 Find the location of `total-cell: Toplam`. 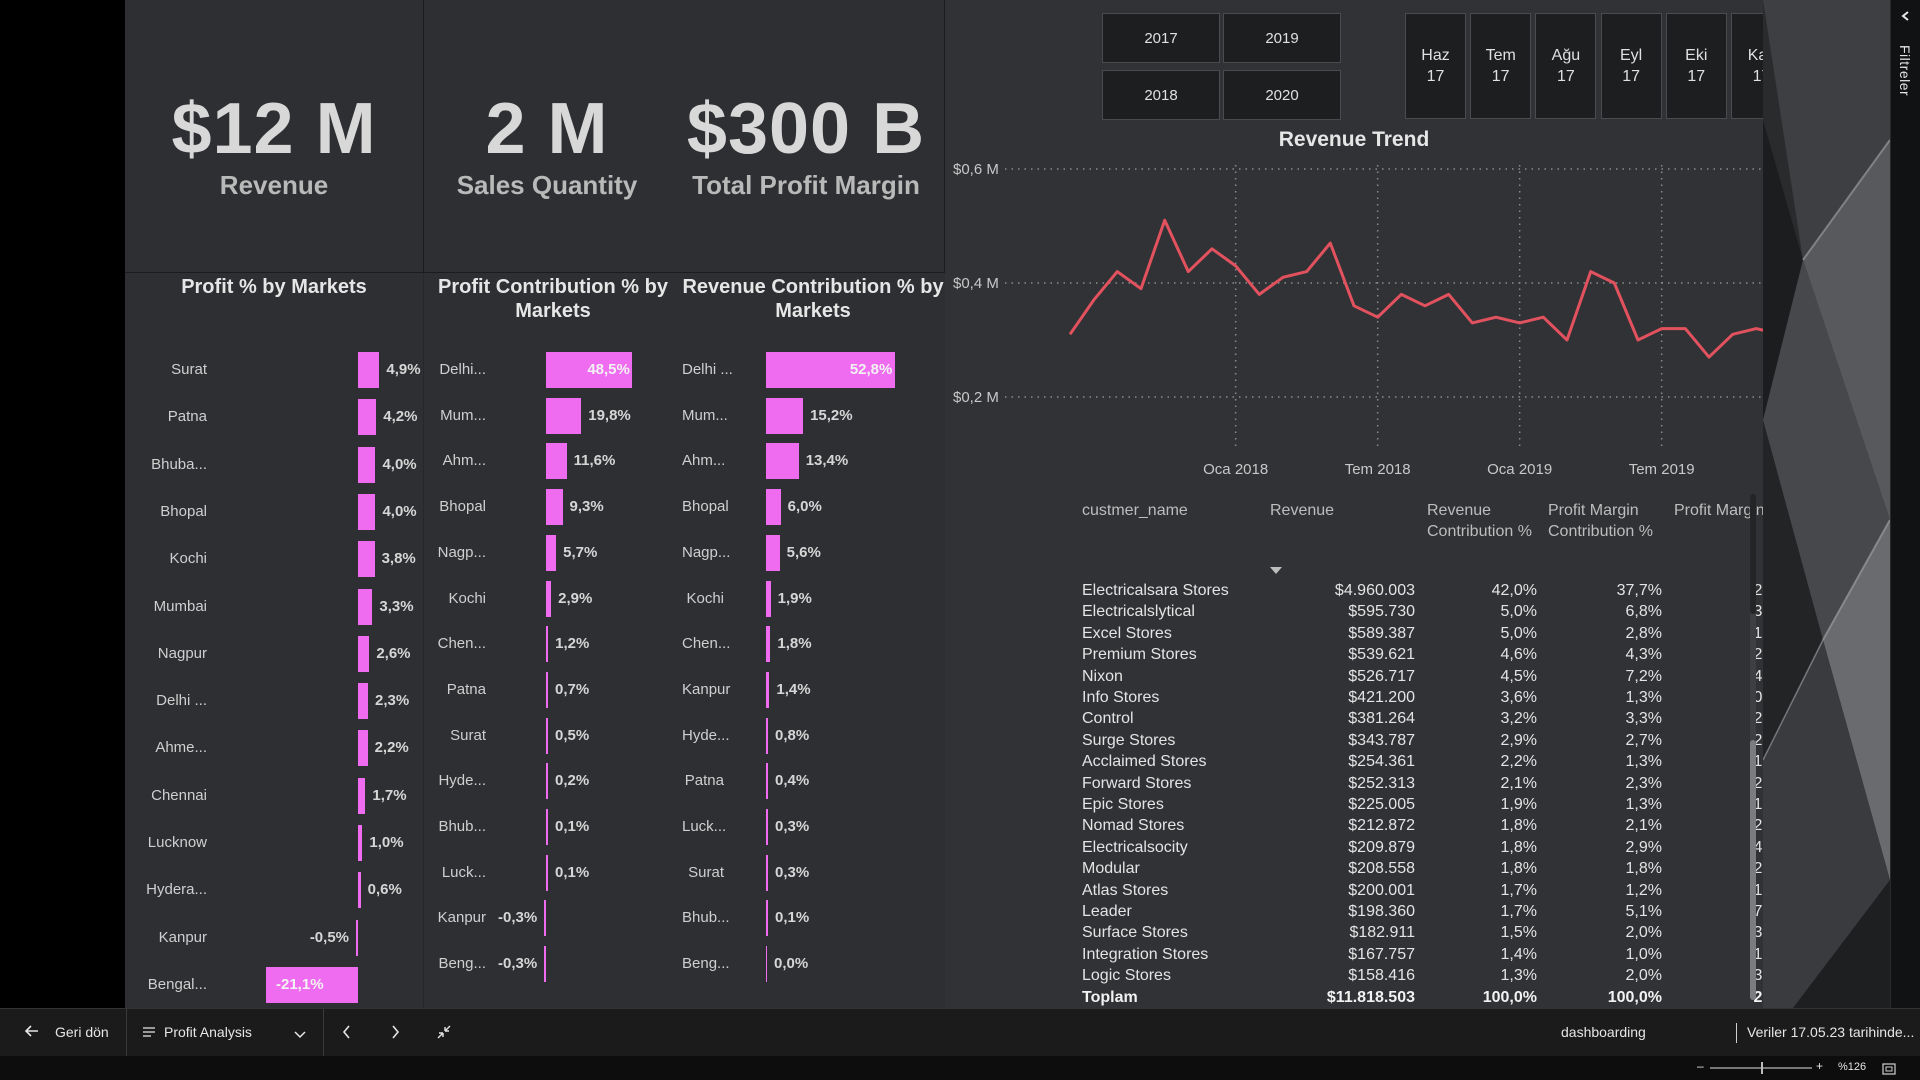

total-cell: Toplam is located at coordinates (1110, 997).